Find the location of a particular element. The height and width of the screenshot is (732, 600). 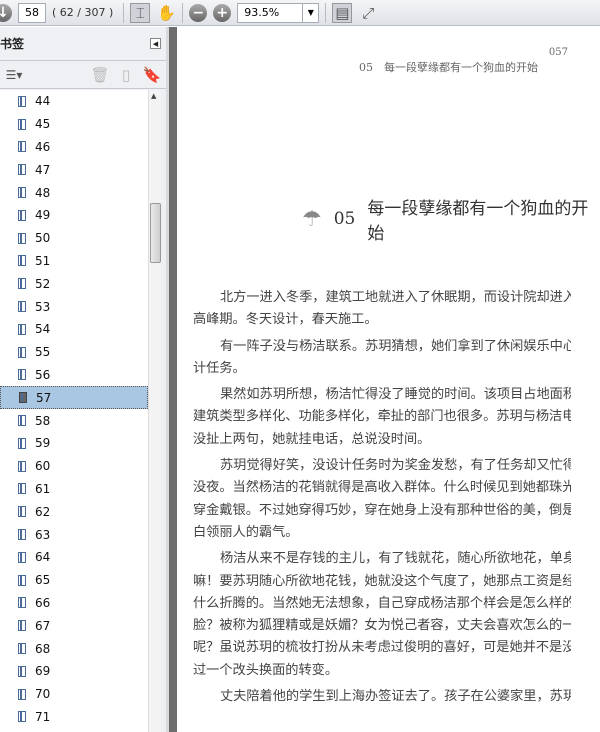

text-line: 穿金戴银。不过她穿得巧妙，穿在她身上没有那种世俗的美，倒是颇有 is located at coordinates (382, 510).